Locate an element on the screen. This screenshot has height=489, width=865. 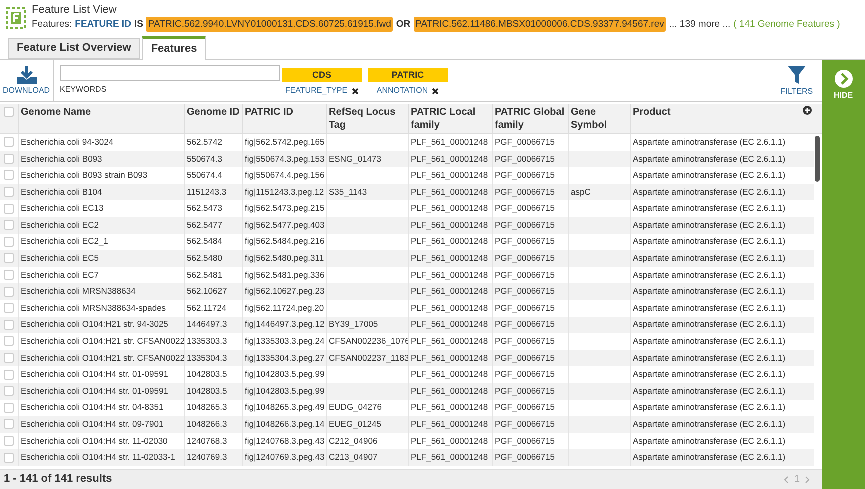
table-row: Escherichia coli O104:H21 str. 94-3025 1446497.3 fig|1446497.3.peg.12 BY39_17005 PLF_561_00001248 PGF_00066715 Aspartate aminotransferase (EC 2.6.1.1) is located at coordinates (407, 325).